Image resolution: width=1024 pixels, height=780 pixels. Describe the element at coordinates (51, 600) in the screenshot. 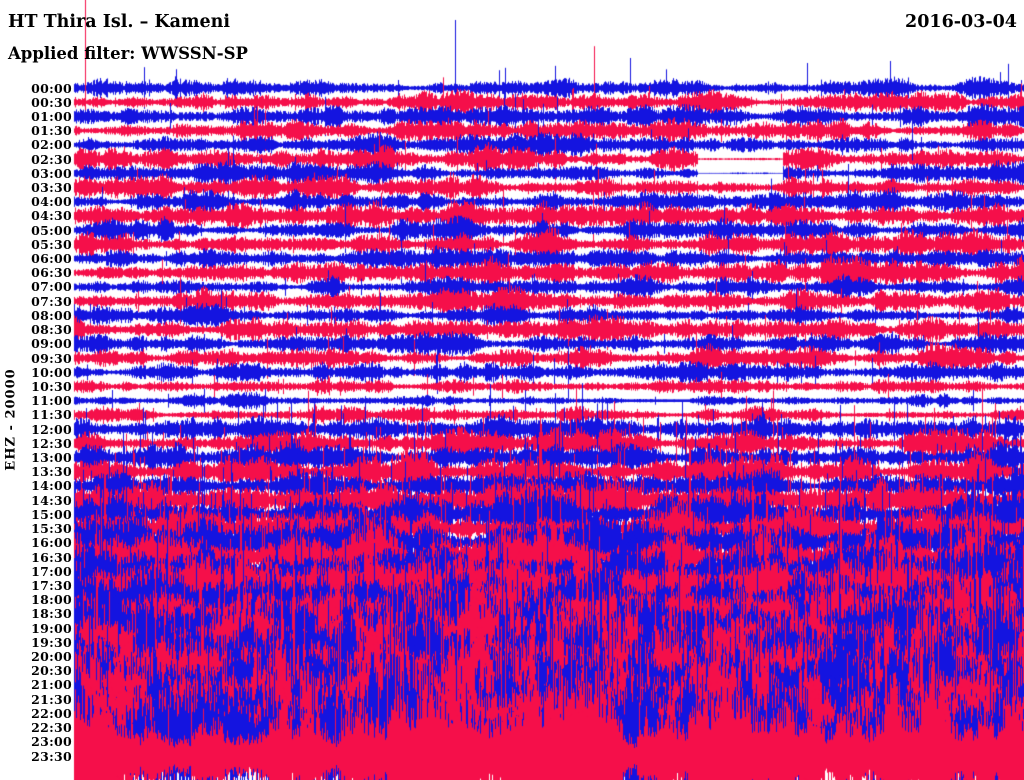

I see `time-label: 18:00` at that location.